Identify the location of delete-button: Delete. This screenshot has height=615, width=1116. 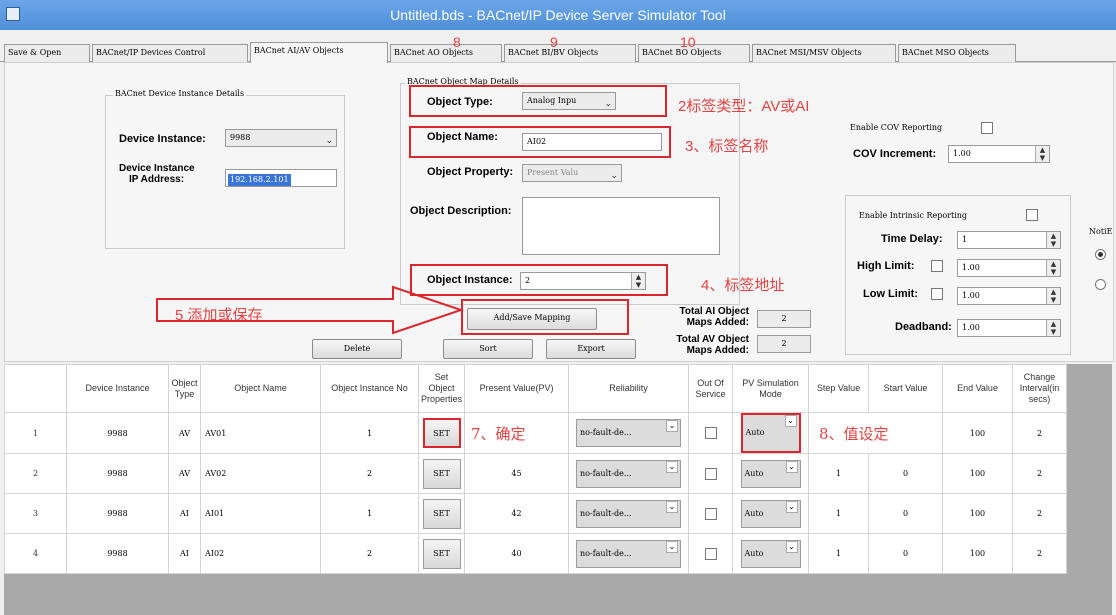
(357, 349).